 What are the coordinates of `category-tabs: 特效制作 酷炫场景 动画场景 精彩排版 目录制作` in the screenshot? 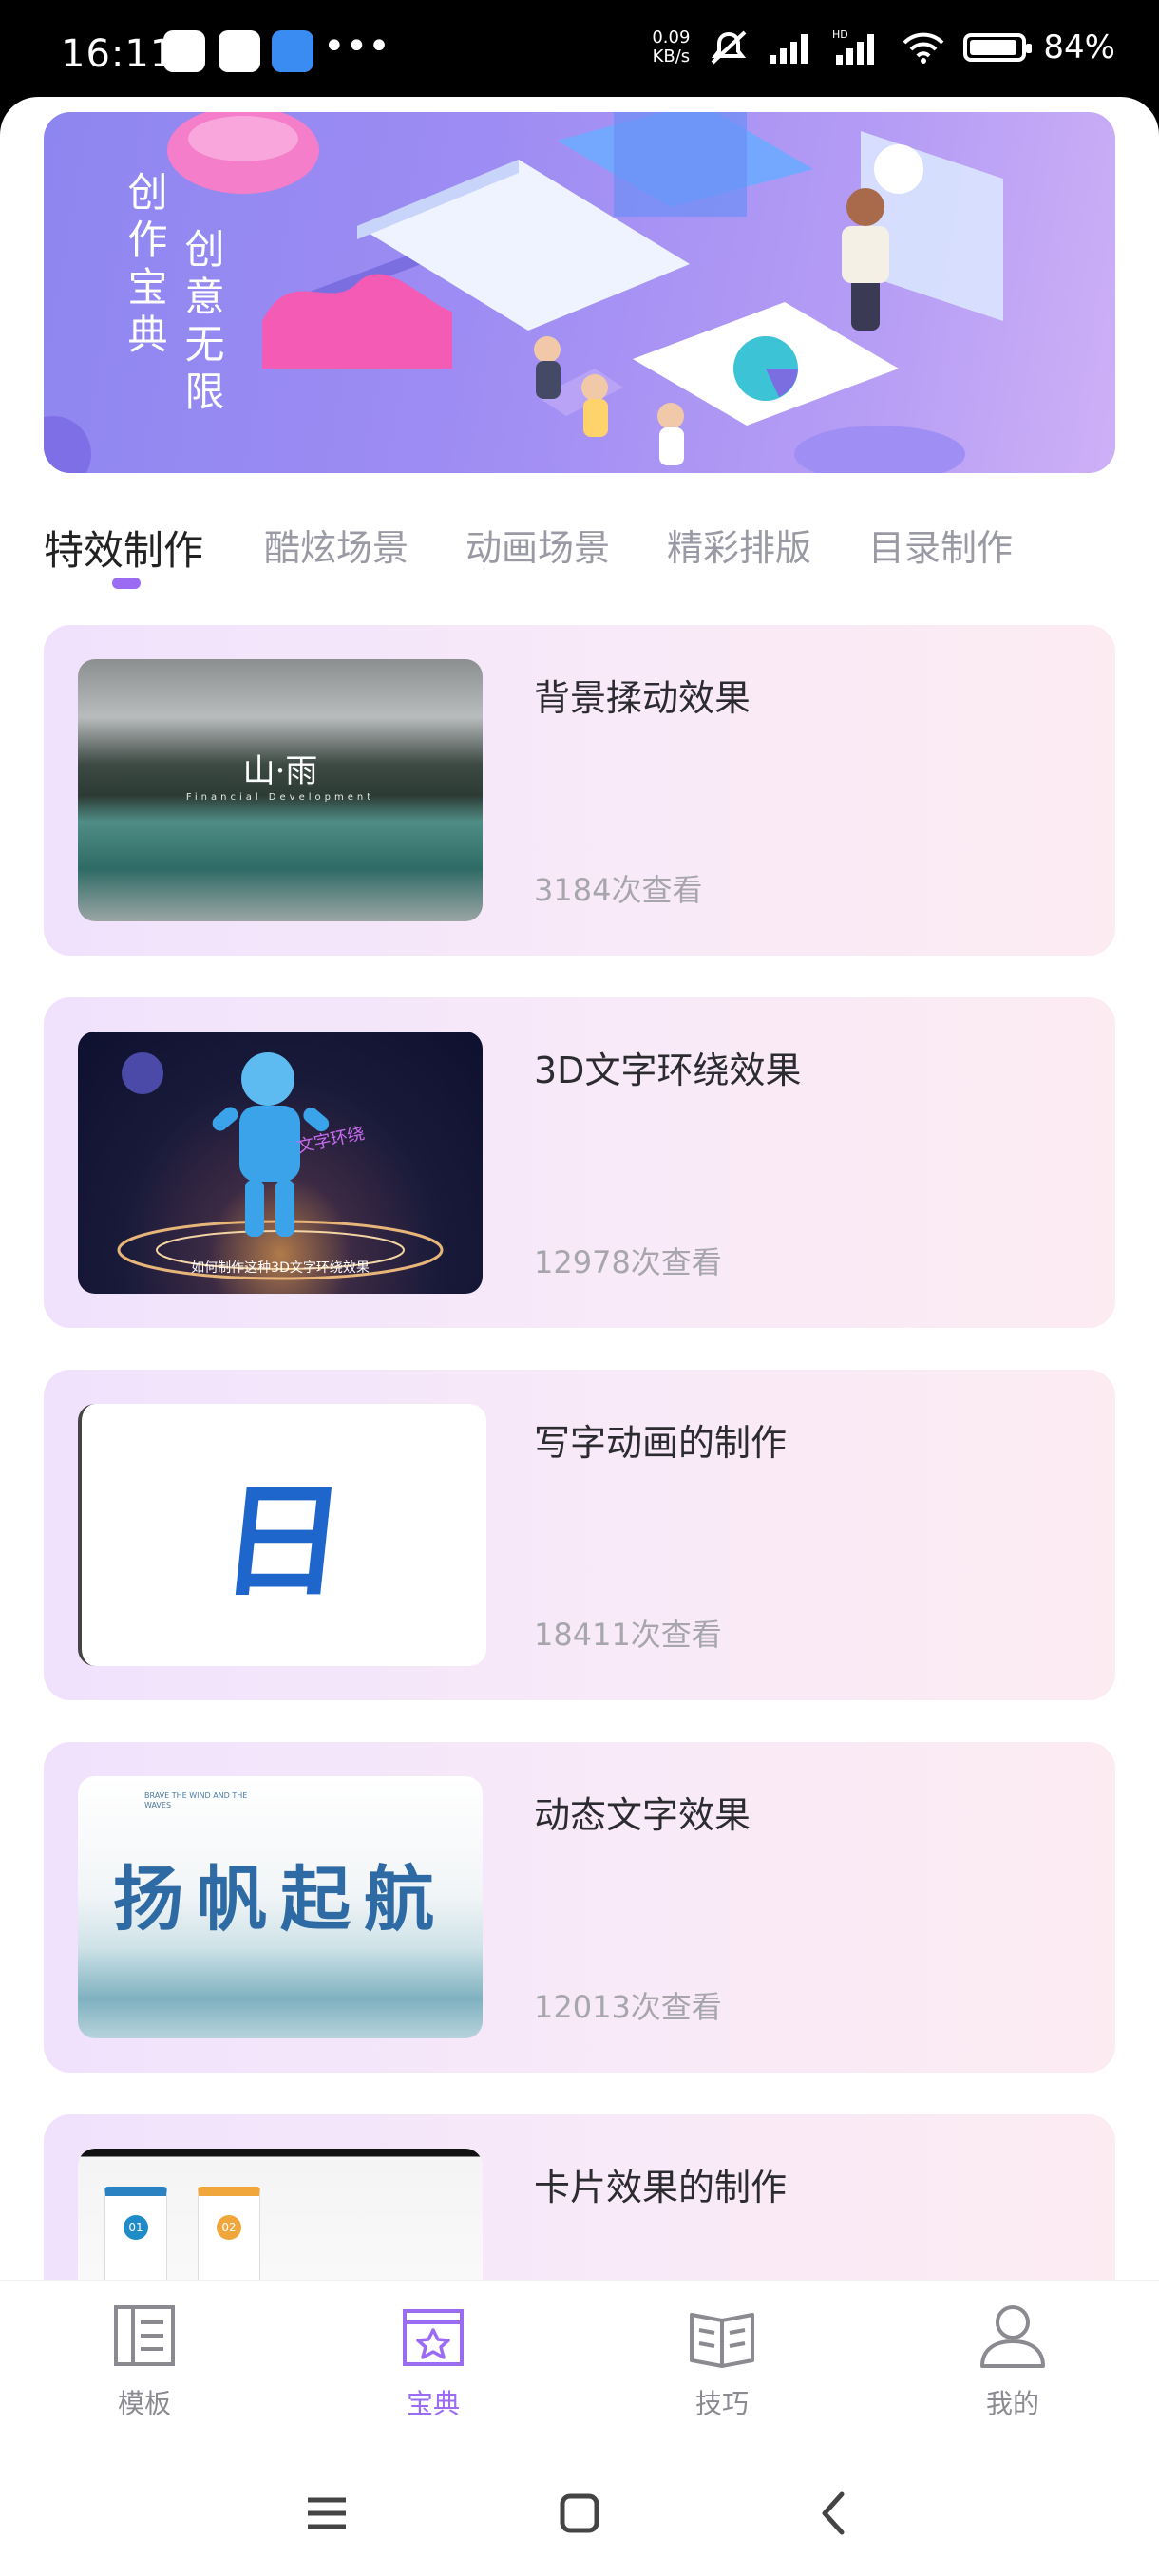 It's located at (585, 557).